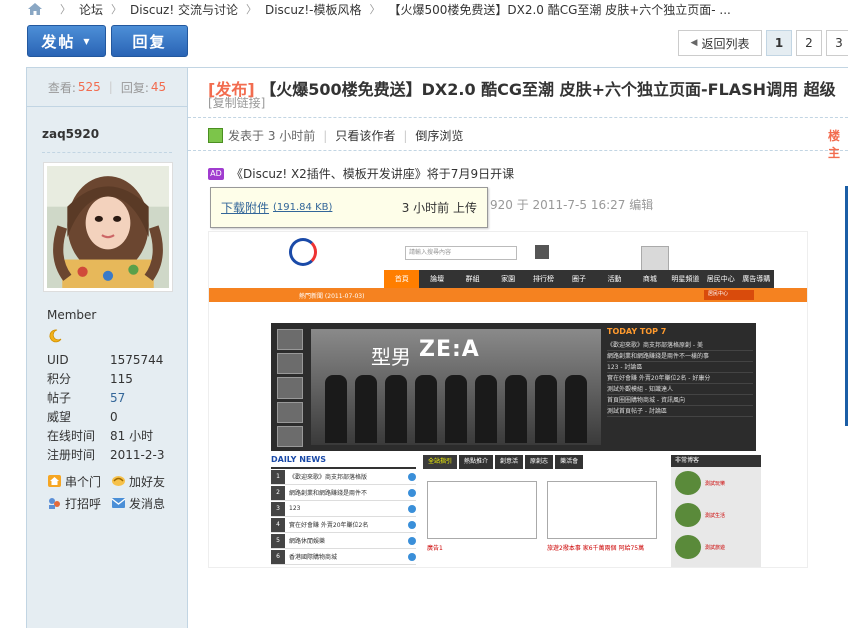 This screenshot has width=848, height=628. I want to click on greet-button: 打招呼, so click(79, 503).